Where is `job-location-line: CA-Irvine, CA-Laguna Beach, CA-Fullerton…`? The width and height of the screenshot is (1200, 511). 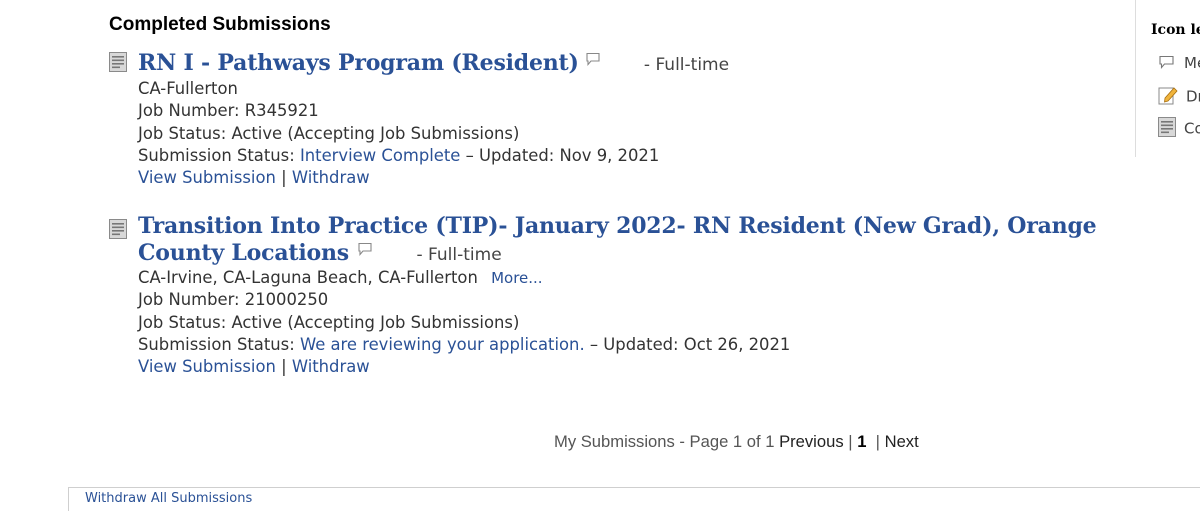
job-location-line: CA-Irvine, CA-Laguna Beach, CA-Fullerton… is located at coordinates (617, 278).